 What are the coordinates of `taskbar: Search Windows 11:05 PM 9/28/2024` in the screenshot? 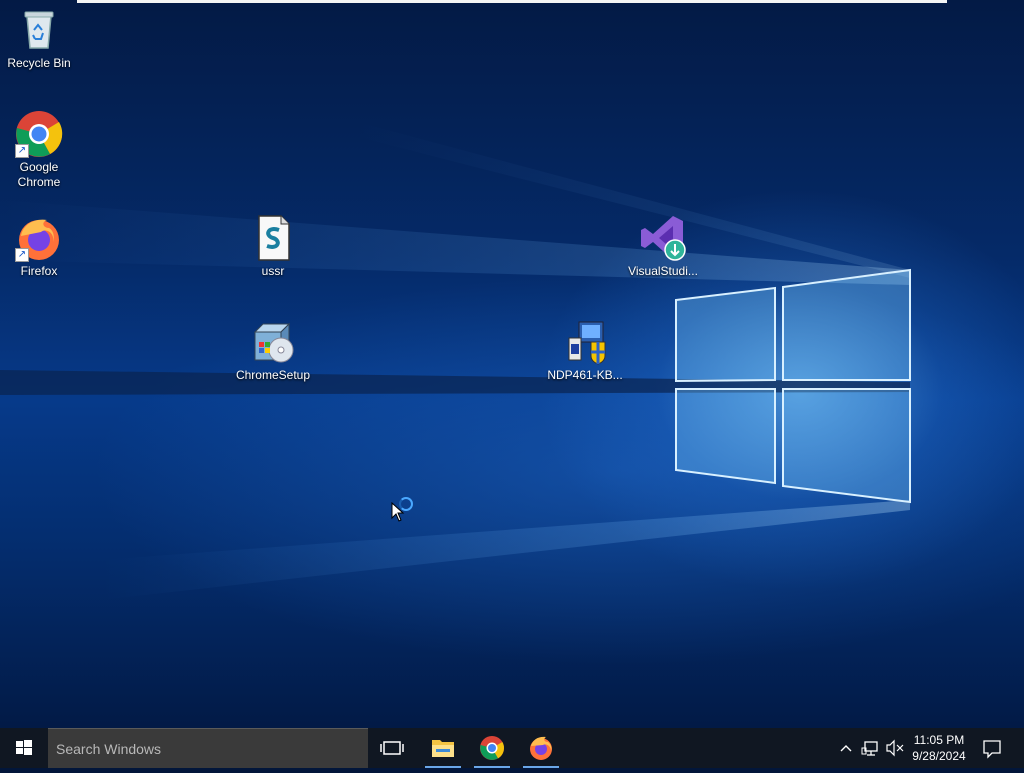 It's located at (512, 748).